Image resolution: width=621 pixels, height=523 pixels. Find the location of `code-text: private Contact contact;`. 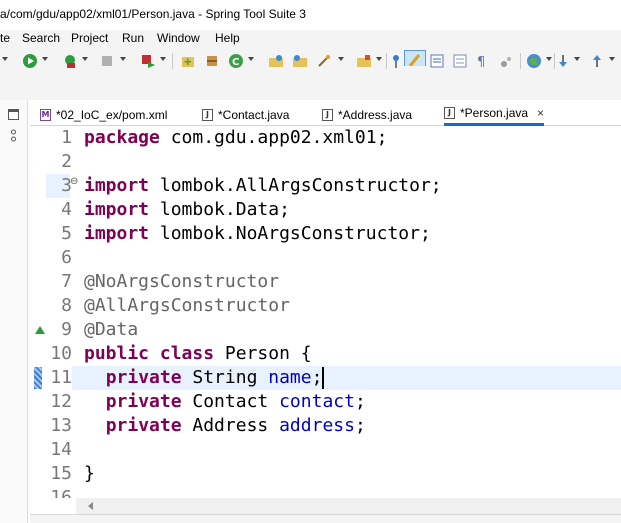

code-text: private Contact contact; is located at coordinates (235, 401).